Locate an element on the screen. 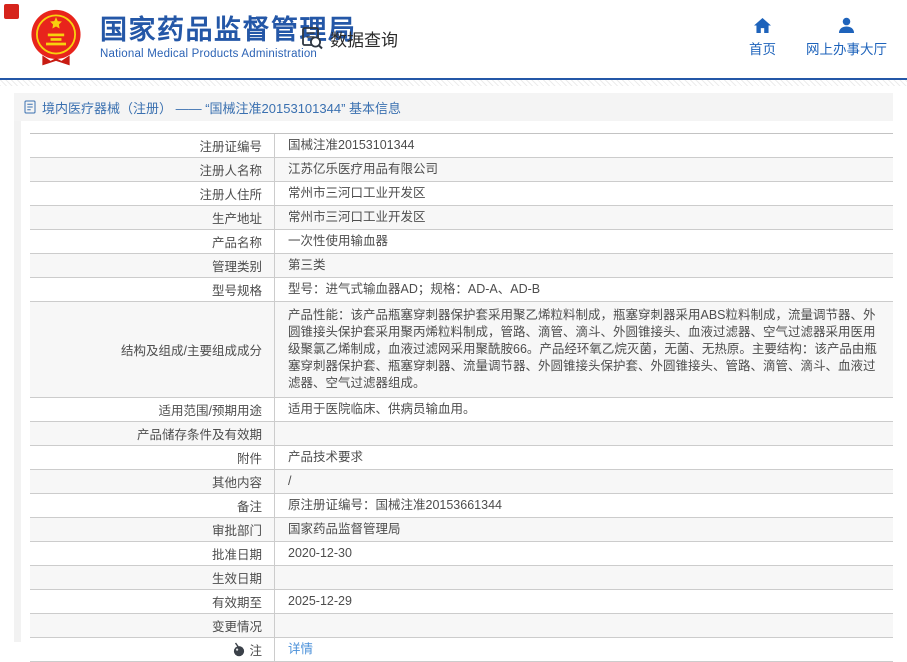  data-query-title: 数据查询 is located at coordinates (364, 40).